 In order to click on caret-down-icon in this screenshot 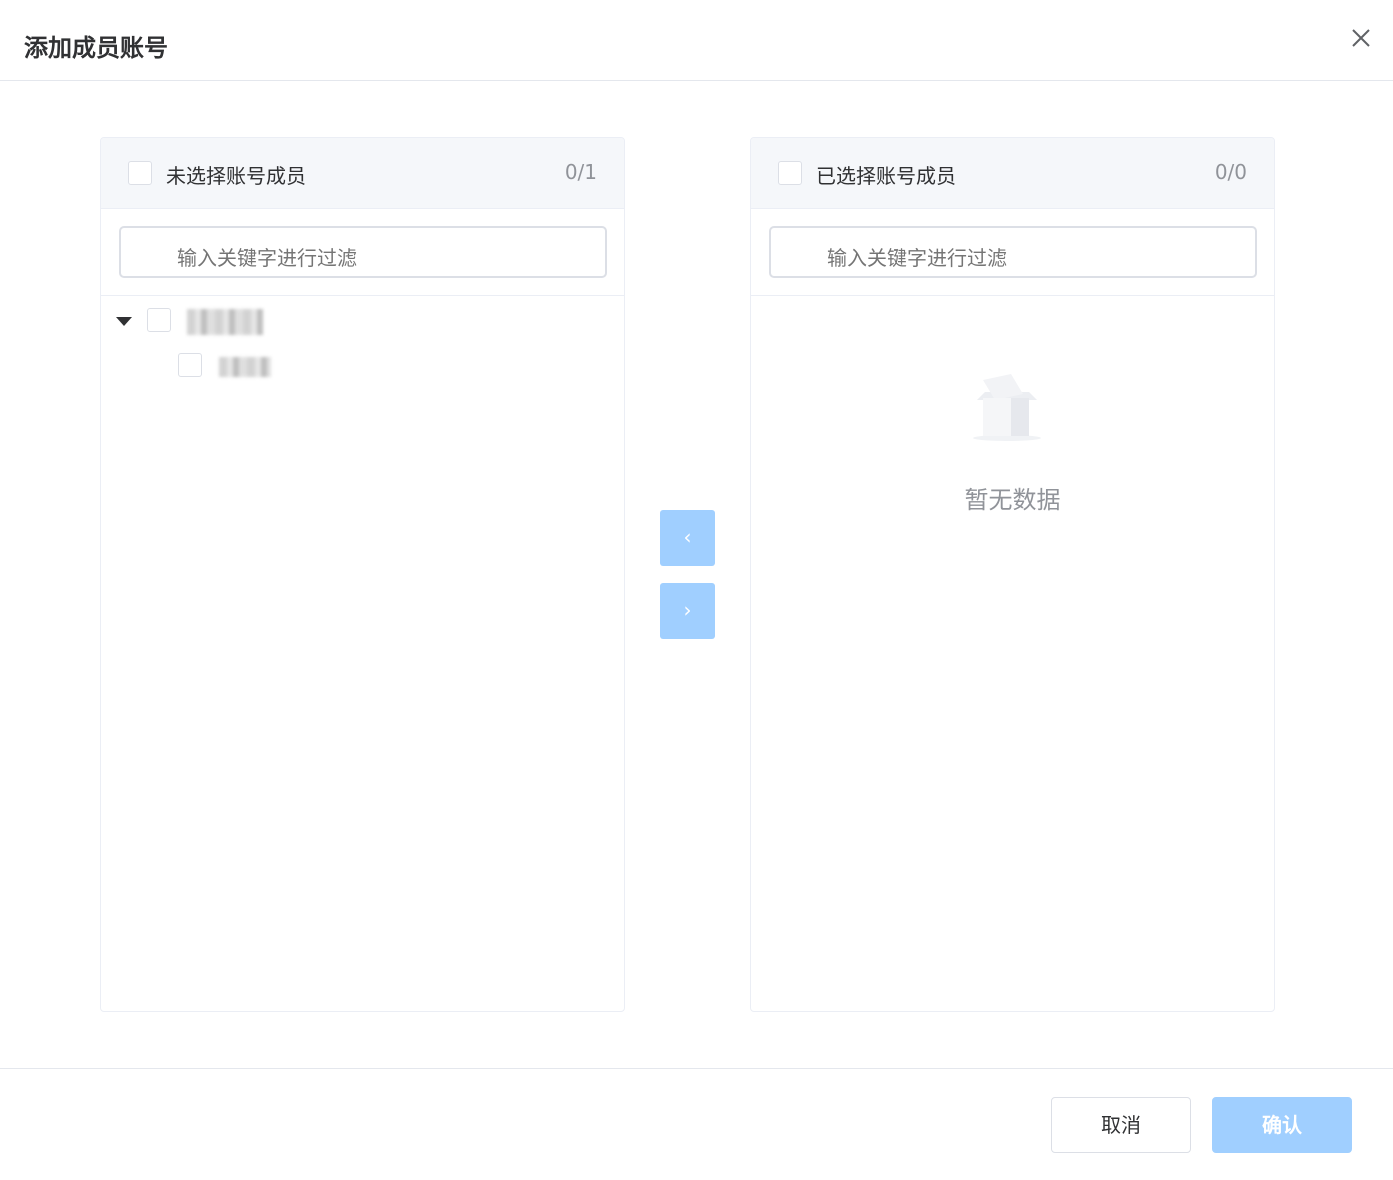, I will do `click(124, 321)`.